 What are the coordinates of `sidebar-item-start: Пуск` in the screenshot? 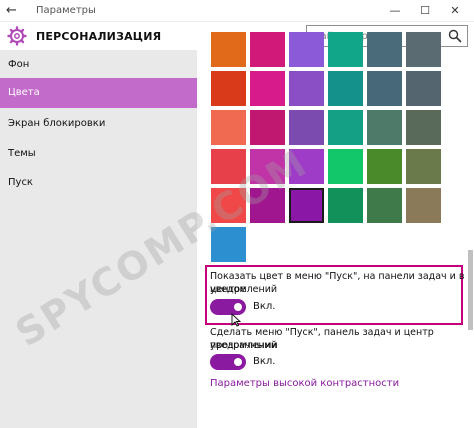 It's located at (98, 183).